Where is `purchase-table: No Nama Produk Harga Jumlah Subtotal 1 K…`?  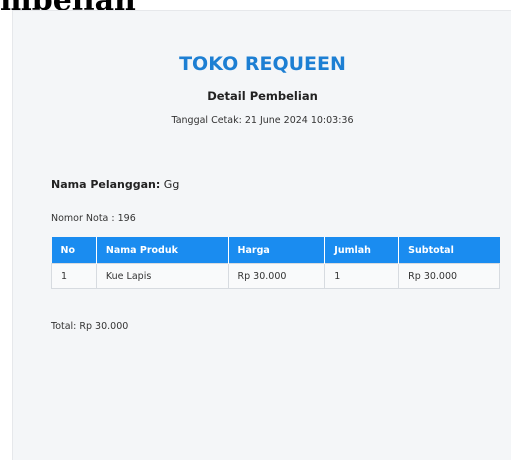 purchase-table: No Nama Produk Harga Jumlah Subtotal 1 K… is located at coordinates (275, 263).